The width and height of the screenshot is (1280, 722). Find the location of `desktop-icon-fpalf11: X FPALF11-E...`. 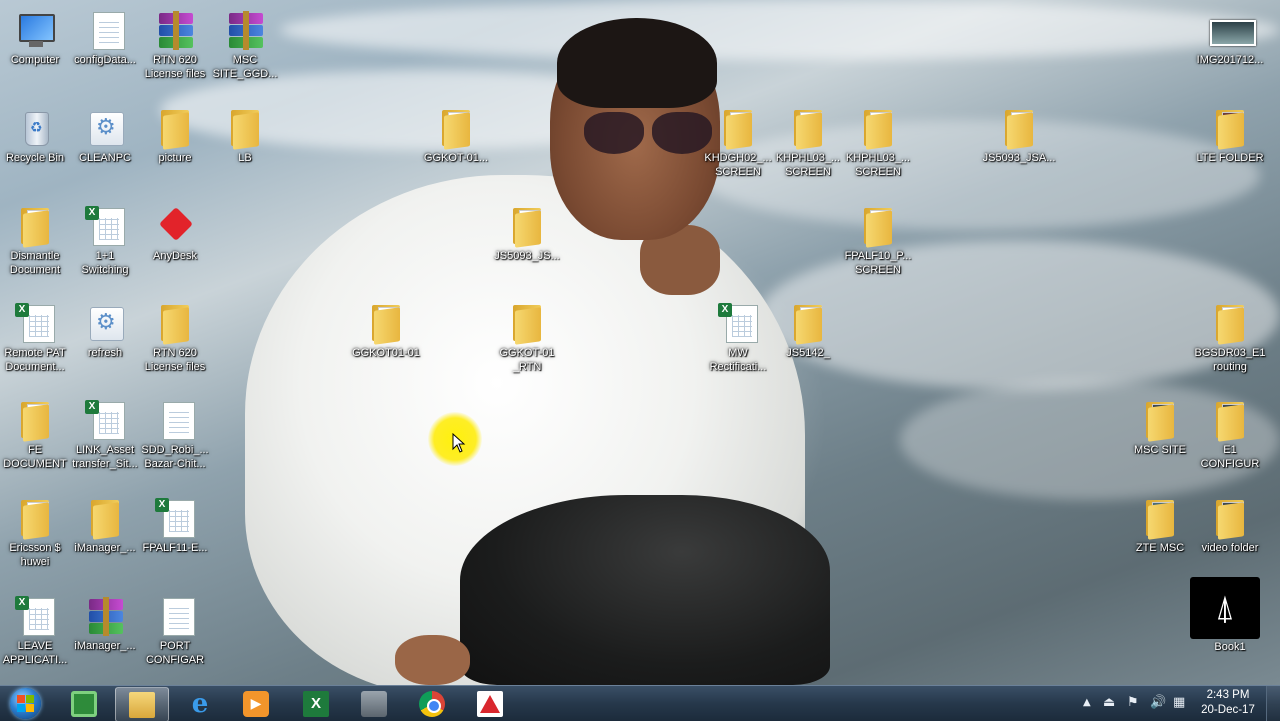

desktop-icon-fpalf11: X FPALF11-E... is located at coordinates (175, 540).